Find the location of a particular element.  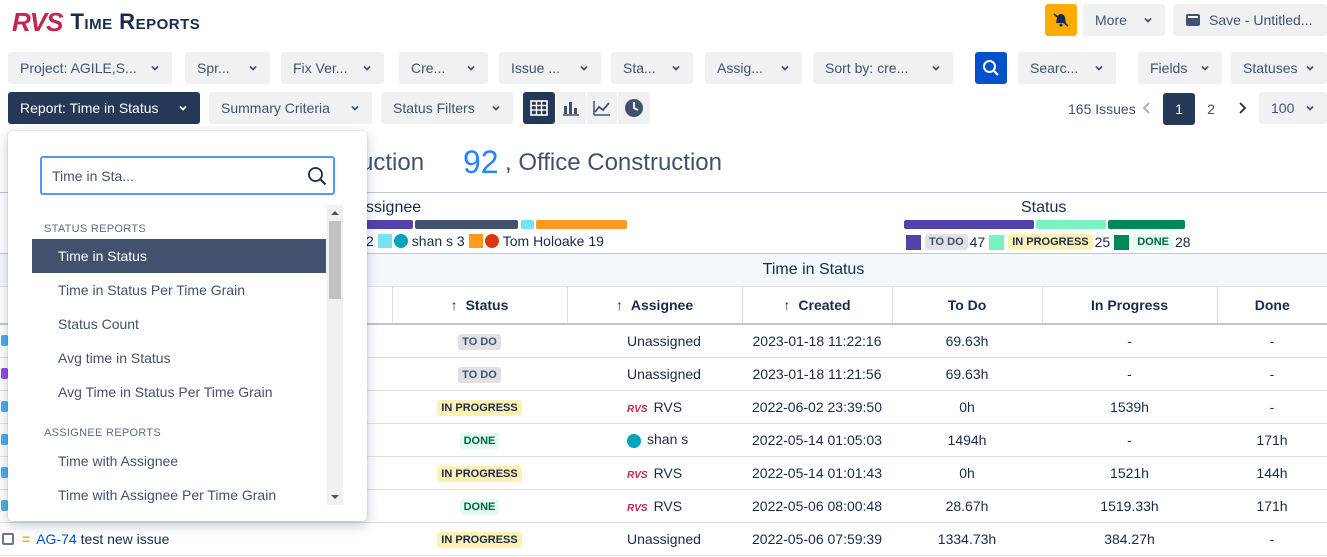

scroll-down-icon is located at coordinates (335, 497).